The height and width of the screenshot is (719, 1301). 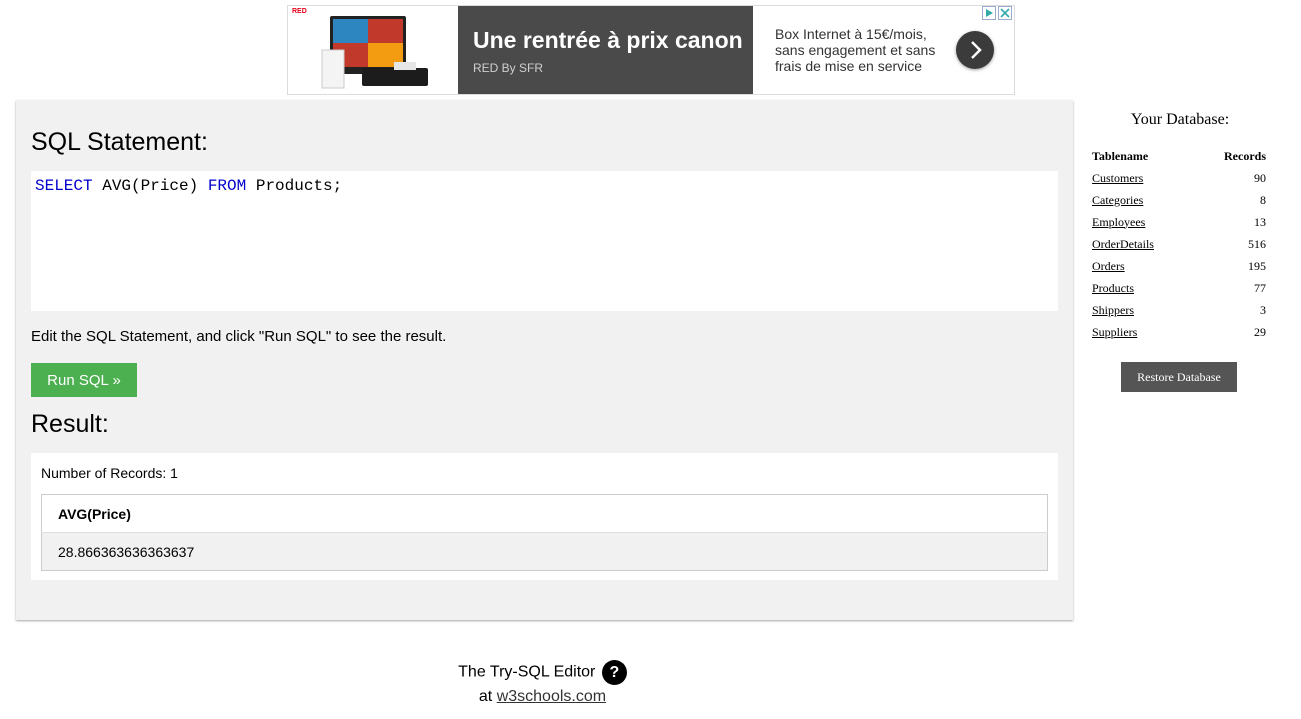 I want to click on ad-dark-panel: Une rentrée à prix canon RED By SFR, so click(x=605, y=50).